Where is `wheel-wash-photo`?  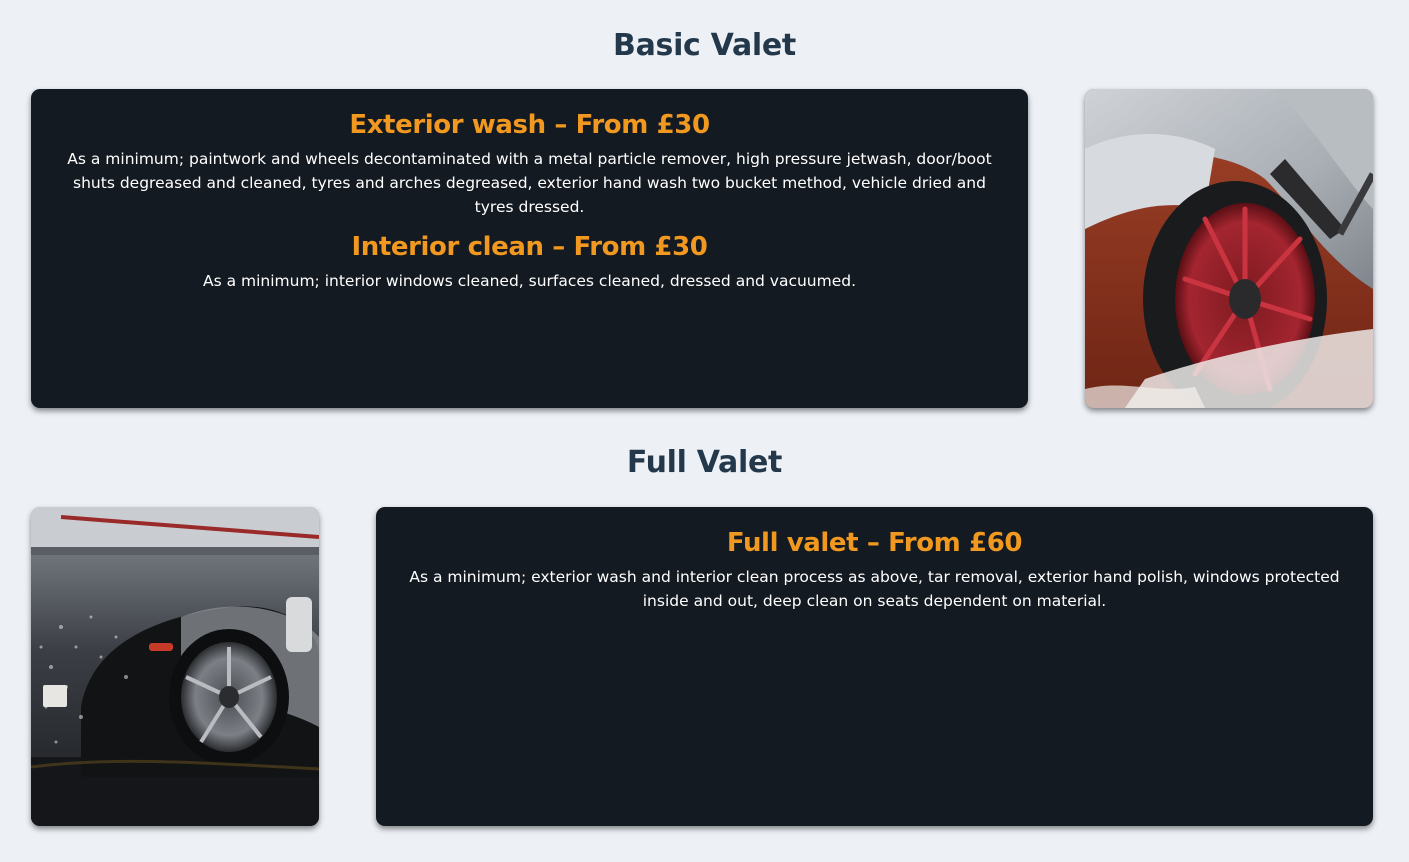
wheel-wash-photo is located at coordinates (1229, 248).